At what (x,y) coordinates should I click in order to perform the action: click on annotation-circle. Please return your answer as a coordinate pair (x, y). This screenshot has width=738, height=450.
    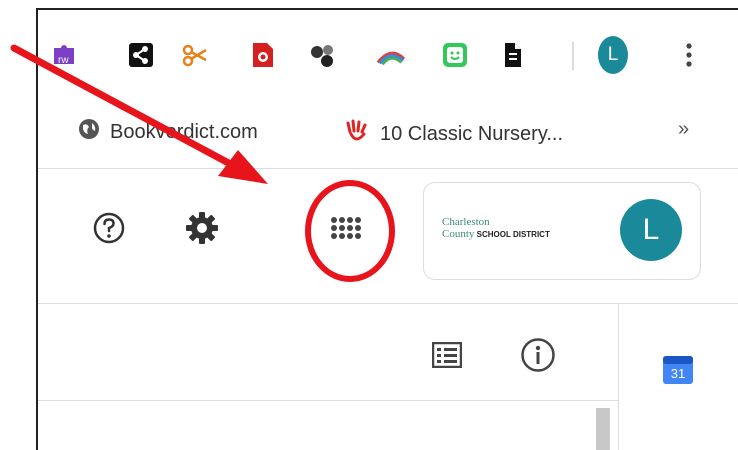
    Looking at the image, I should click on (350, 231).